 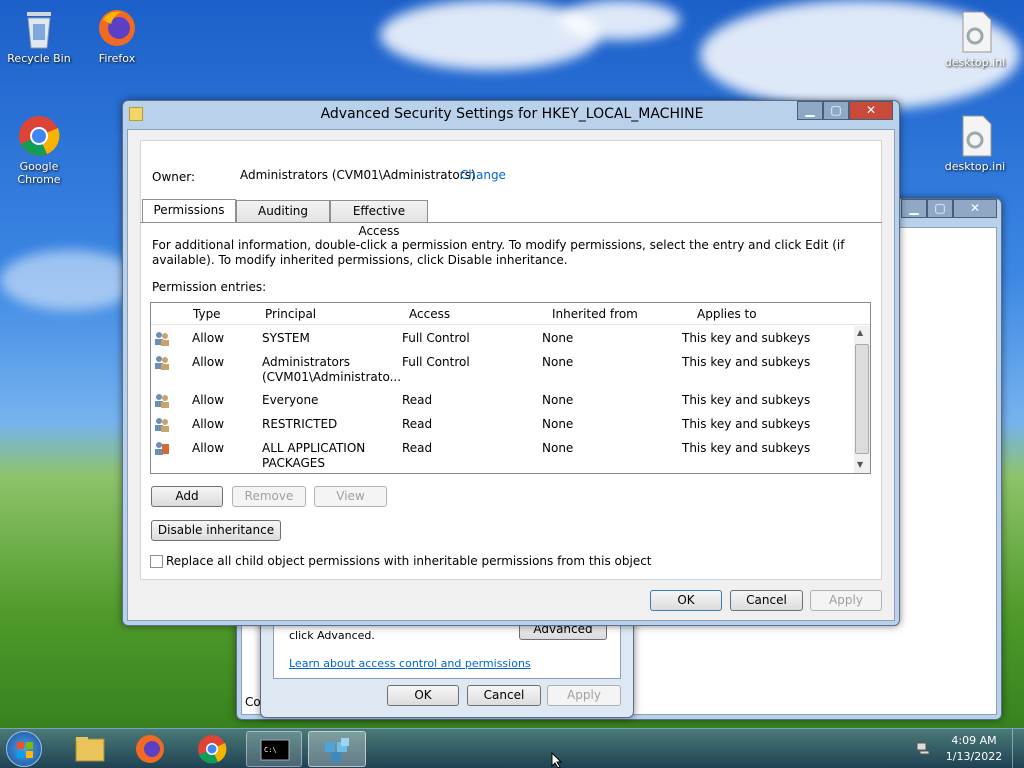 What do you see at coordinates (187, 496) in the screenshot?
I see `add-button: Add` at bounding box center [187, 496].